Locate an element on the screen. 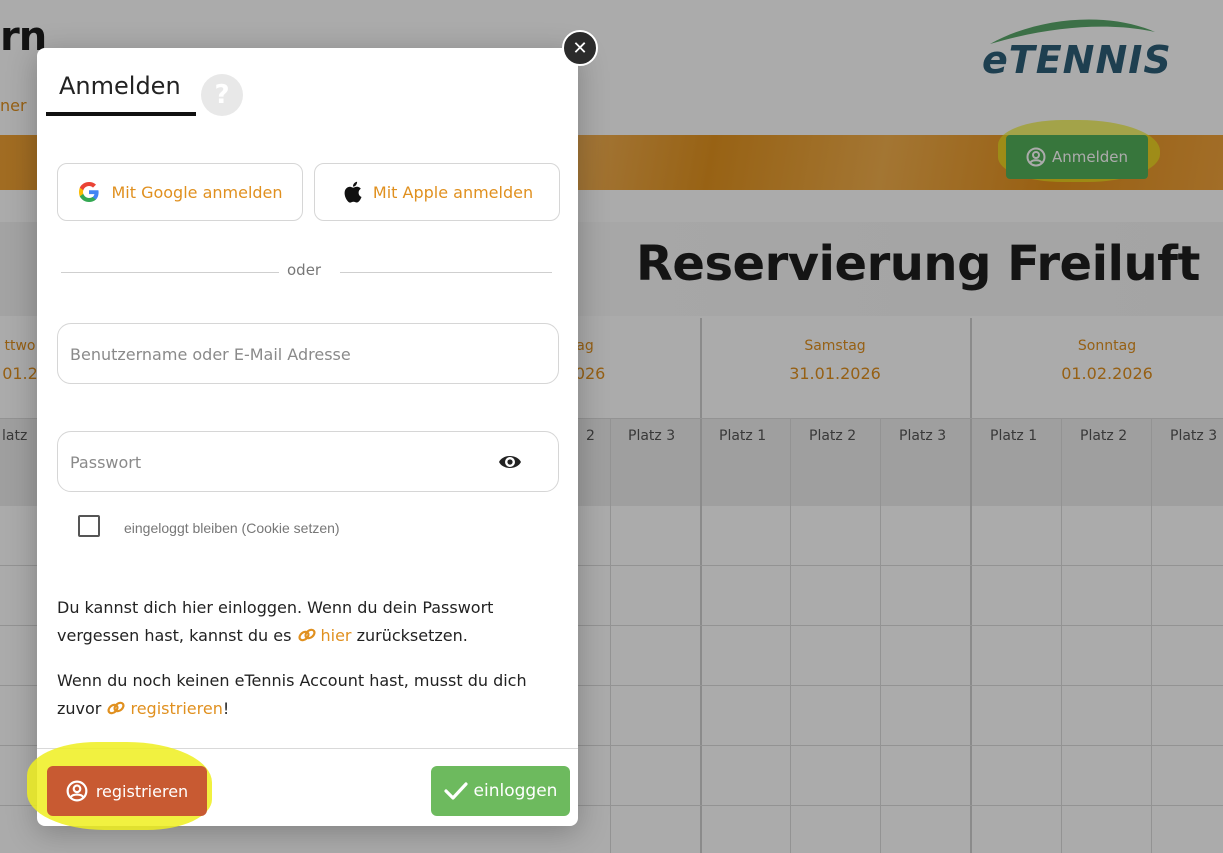 Image resolution: width=1223 pixels, height=853 pixels. login-button: einloggen is located at coordinates (500, 791).